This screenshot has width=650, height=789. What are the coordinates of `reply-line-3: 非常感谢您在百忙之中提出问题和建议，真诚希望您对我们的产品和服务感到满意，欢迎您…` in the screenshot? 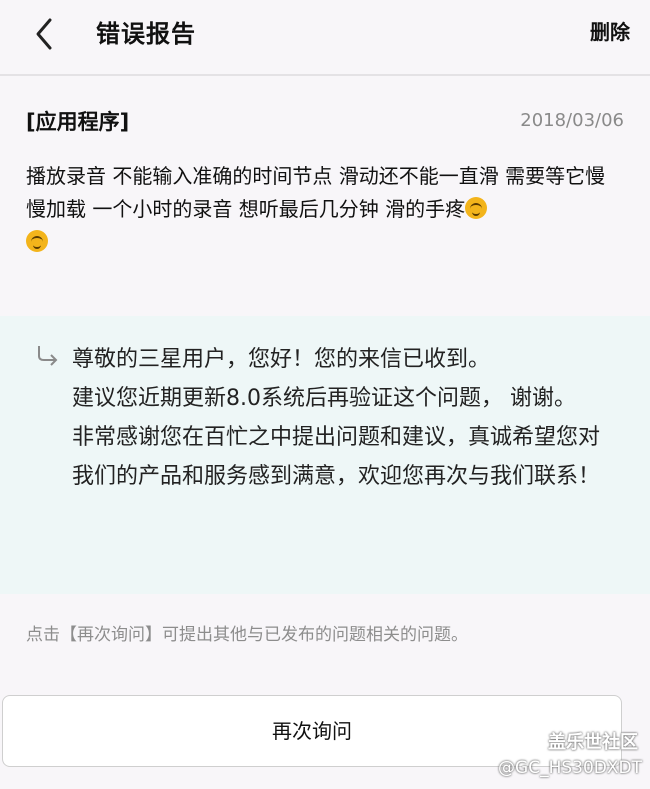 It's located at (336, 457).